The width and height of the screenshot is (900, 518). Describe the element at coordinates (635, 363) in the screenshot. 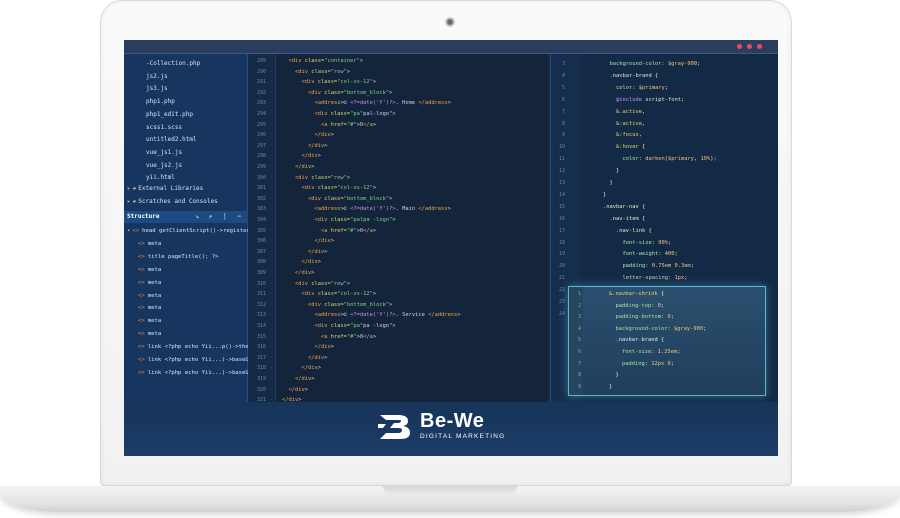

I see `css-property-token: padding:` at that location.